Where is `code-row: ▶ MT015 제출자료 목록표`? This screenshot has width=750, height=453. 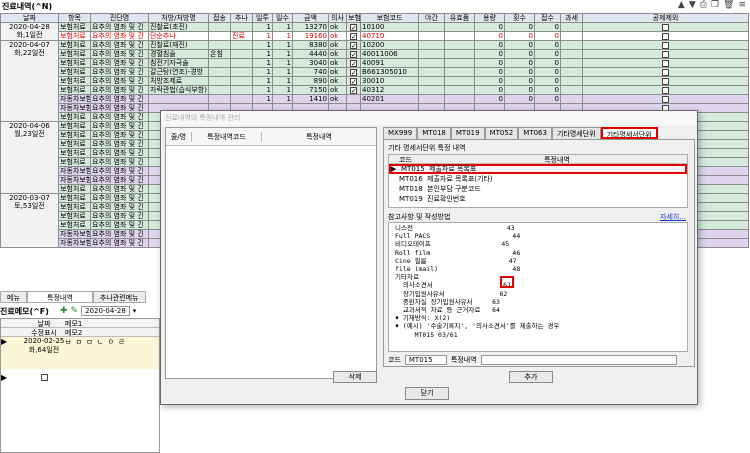
code-row: ▶ MT015 제출자료 목록표 is located at coordinates (538, 169).